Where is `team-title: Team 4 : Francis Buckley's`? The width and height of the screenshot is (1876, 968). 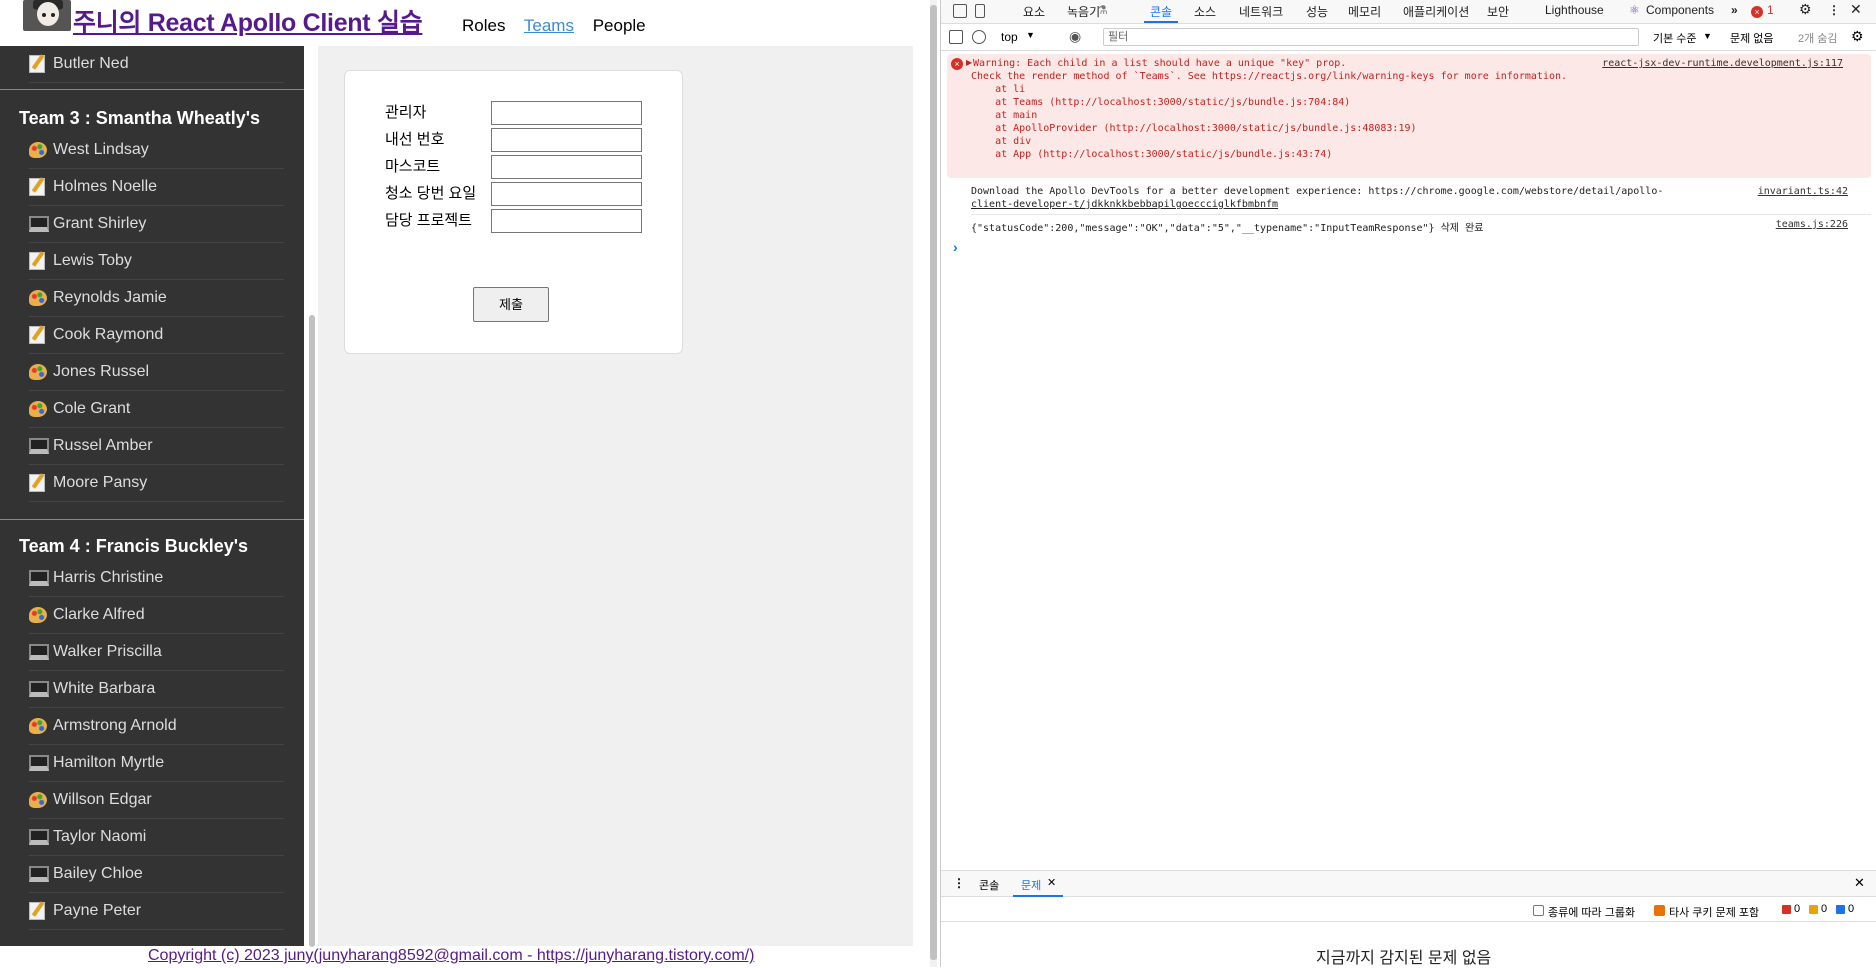
team-title: Team 4 : Francis Buckley's is located at coordinates (134, 546).